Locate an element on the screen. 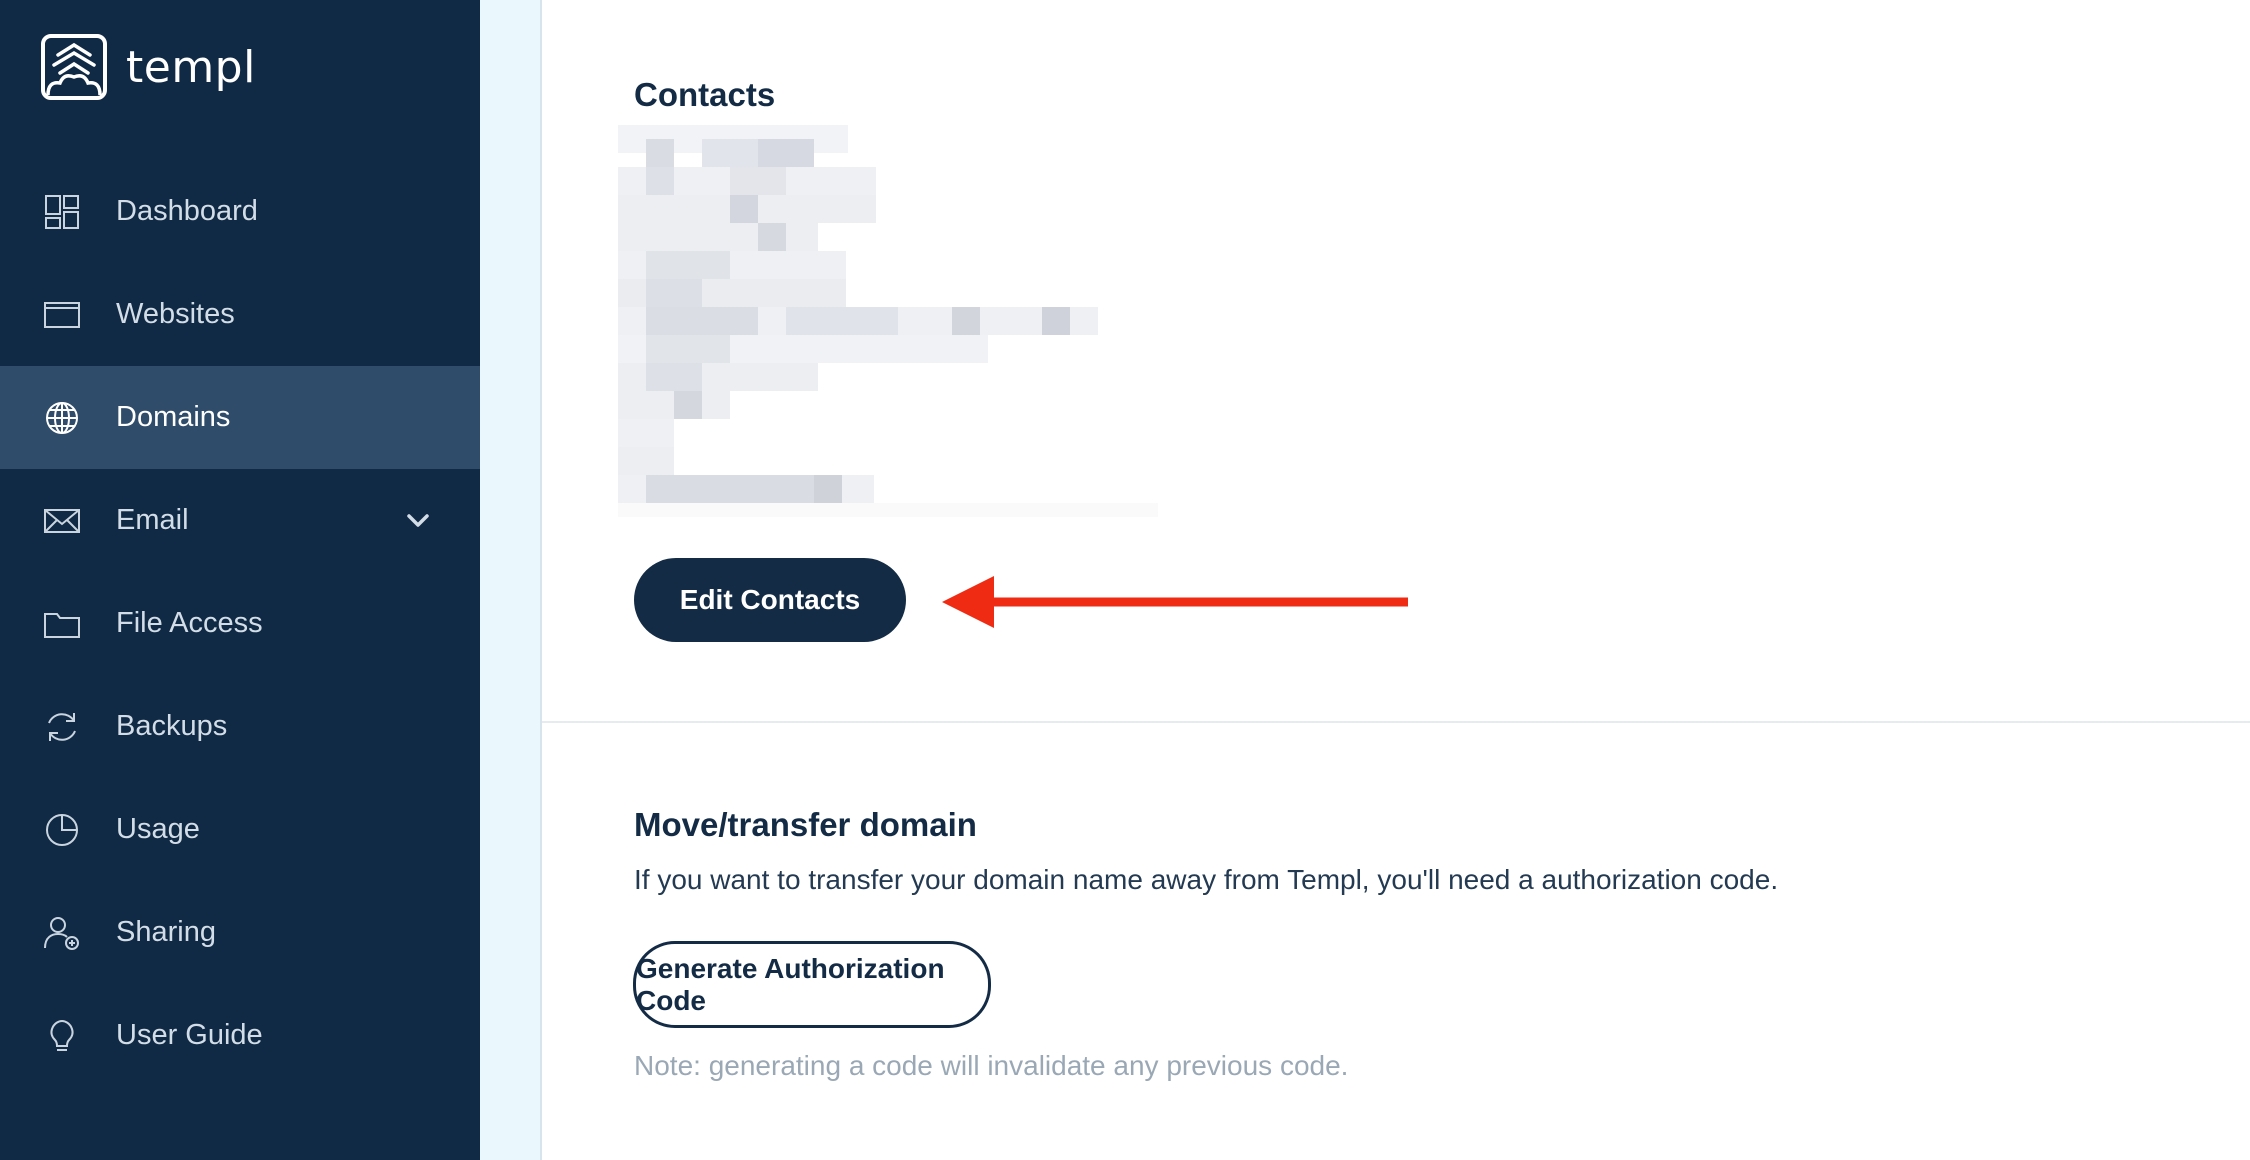 The height and width of the screenshot is (1160, 2250). transfer-title: Move/transfer domain is located at coordinates (805, 824).